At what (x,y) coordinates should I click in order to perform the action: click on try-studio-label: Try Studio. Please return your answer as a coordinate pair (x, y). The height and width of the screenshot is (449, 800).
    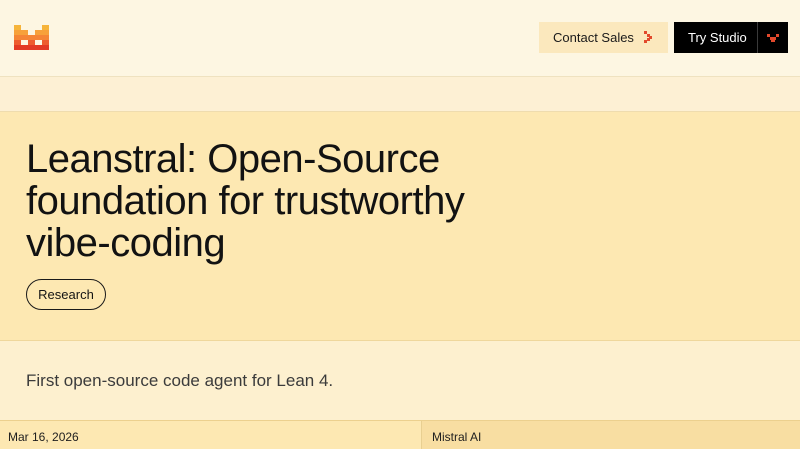
    Looking at the image, I should click on (717, 37).